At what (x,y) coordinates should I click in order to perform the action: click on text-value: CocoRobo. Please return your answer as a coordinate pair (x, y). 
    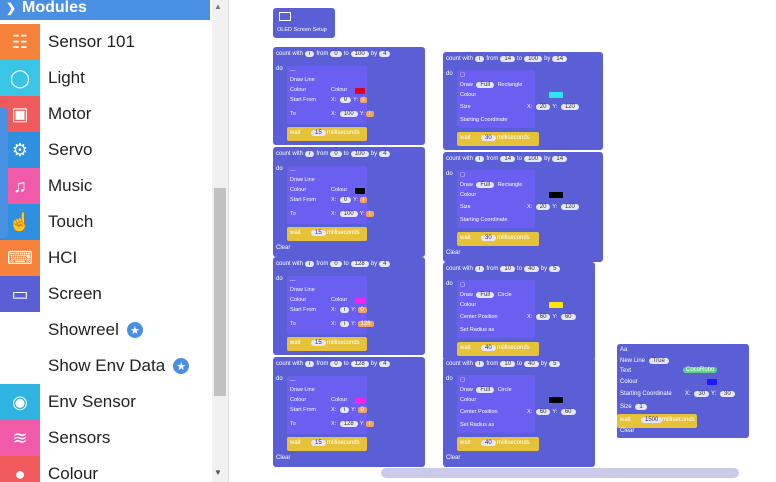
    Looking at the image, I should click on (700, 370).